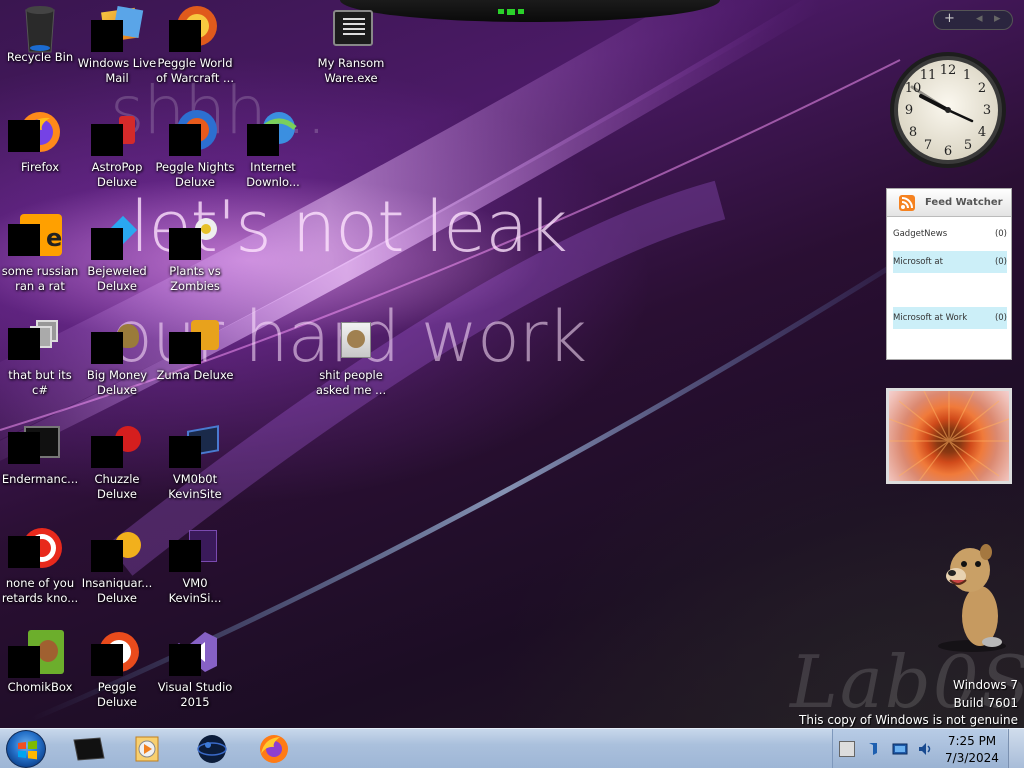 This screenshot has width=1024, height=768. I want to click on desktop-icon-peggle-deluxe: Peggle Deluxe, so click(117, 669).